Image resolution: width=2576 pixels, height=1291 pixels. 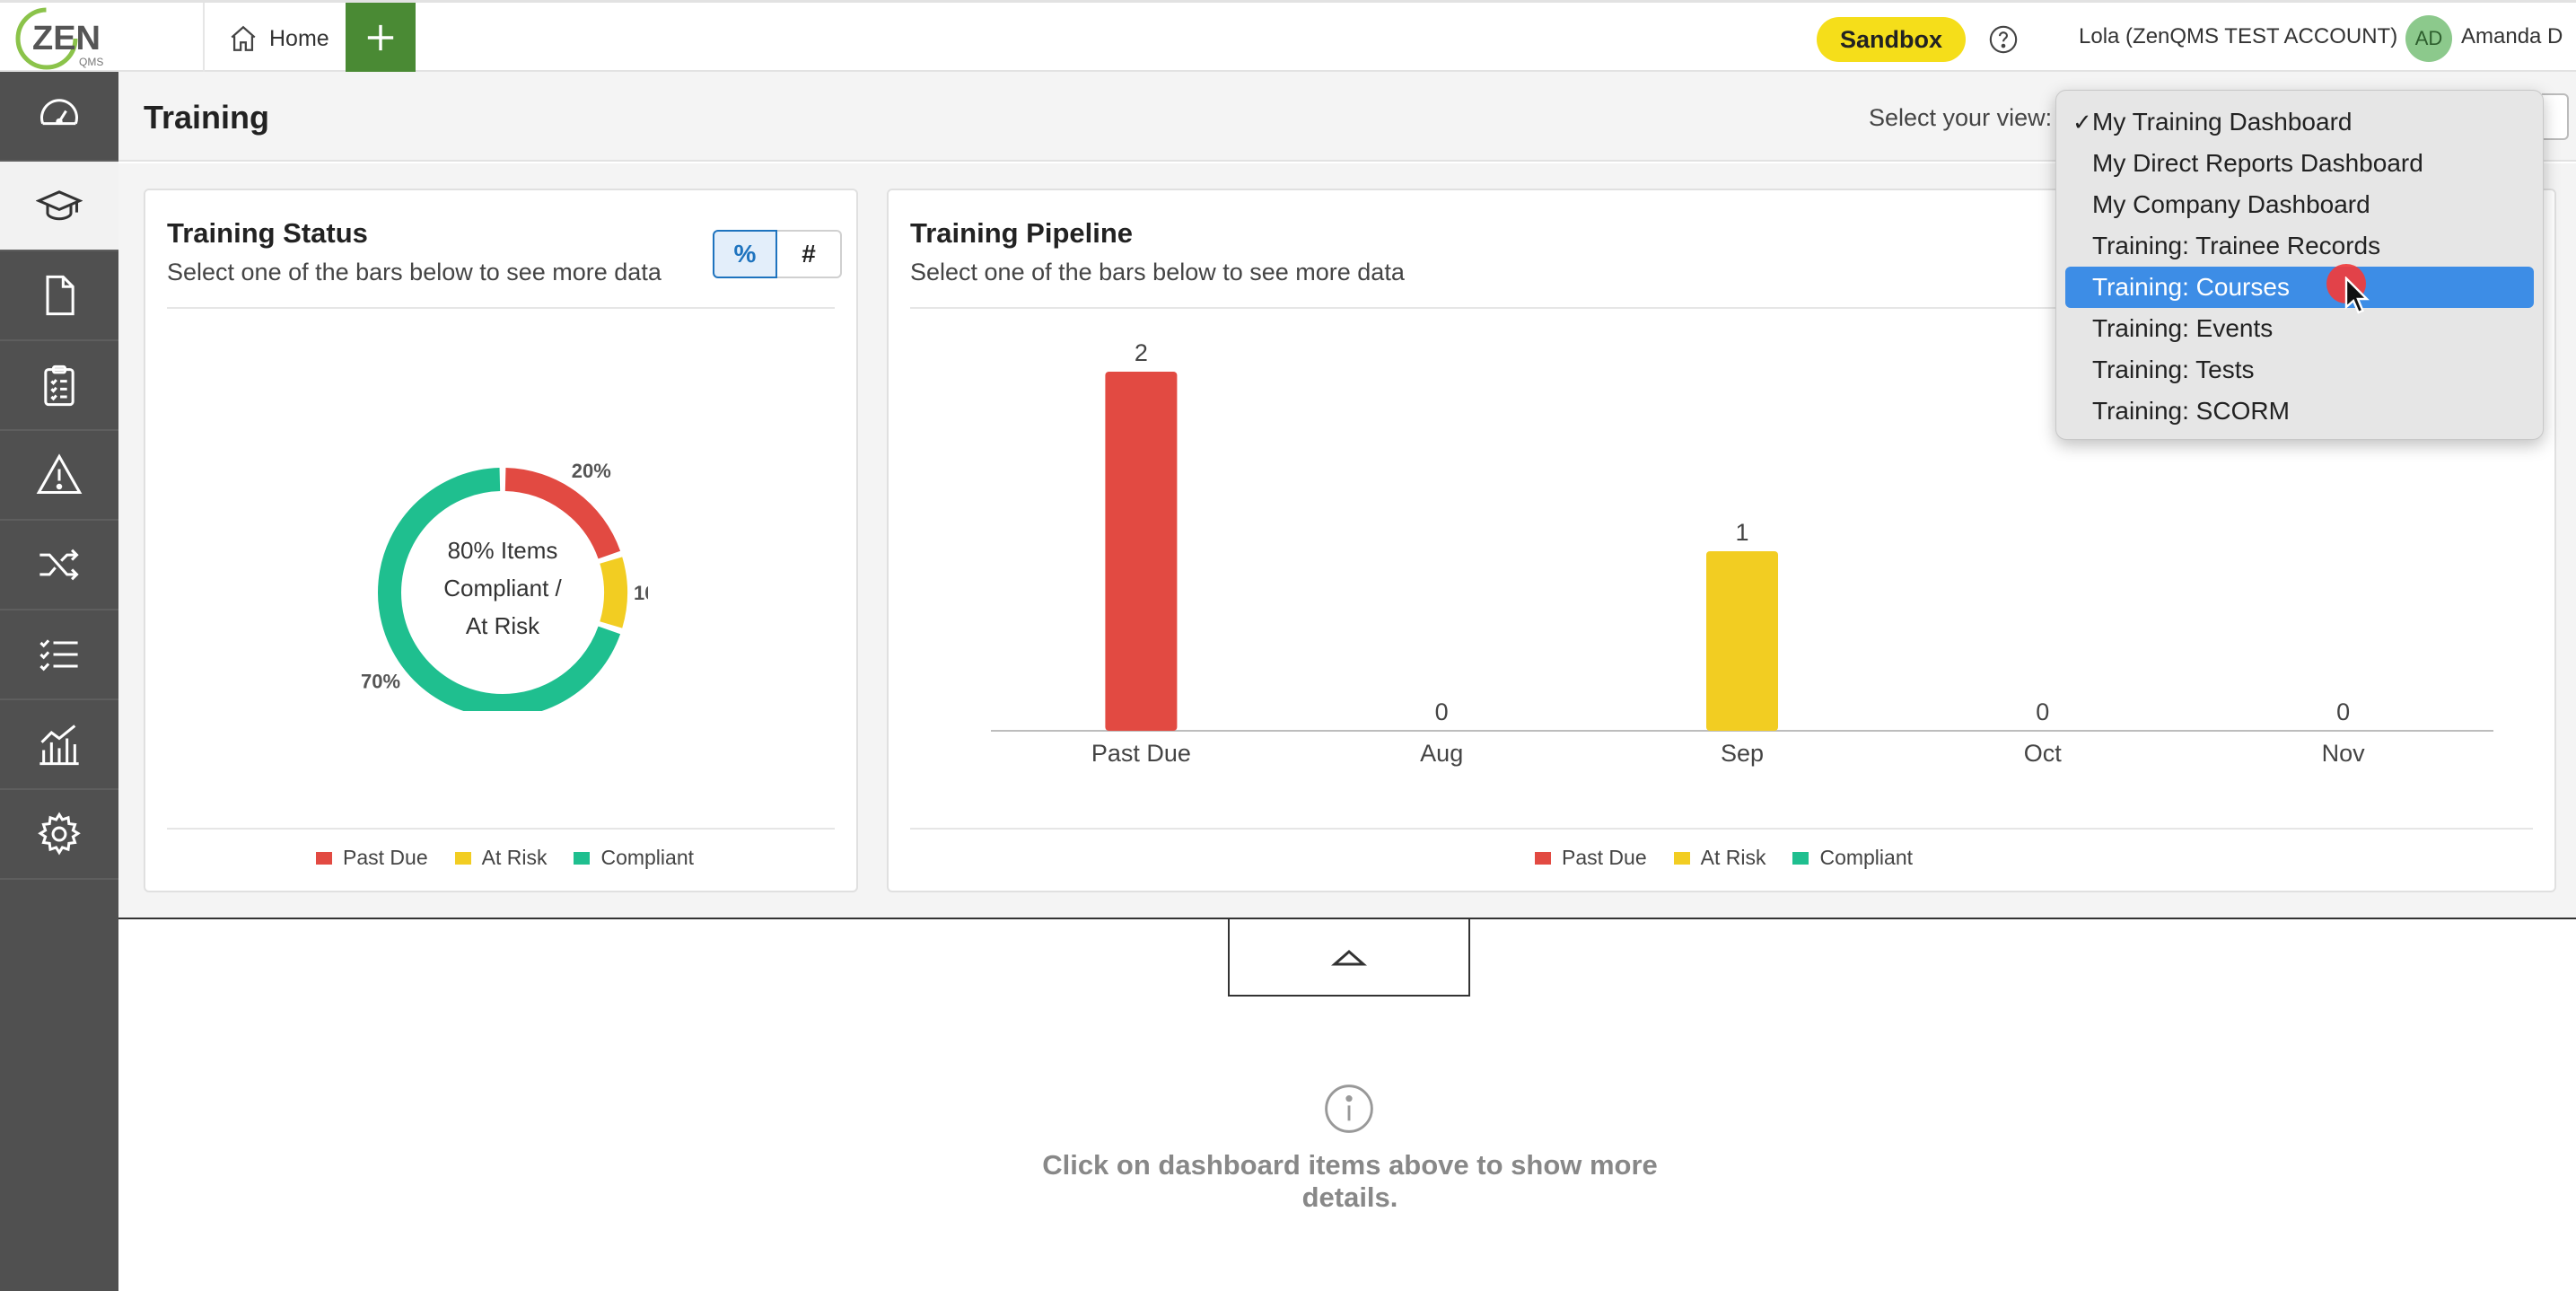 I want to click on sidebar-item-deviations, so click(x=59, y=476).